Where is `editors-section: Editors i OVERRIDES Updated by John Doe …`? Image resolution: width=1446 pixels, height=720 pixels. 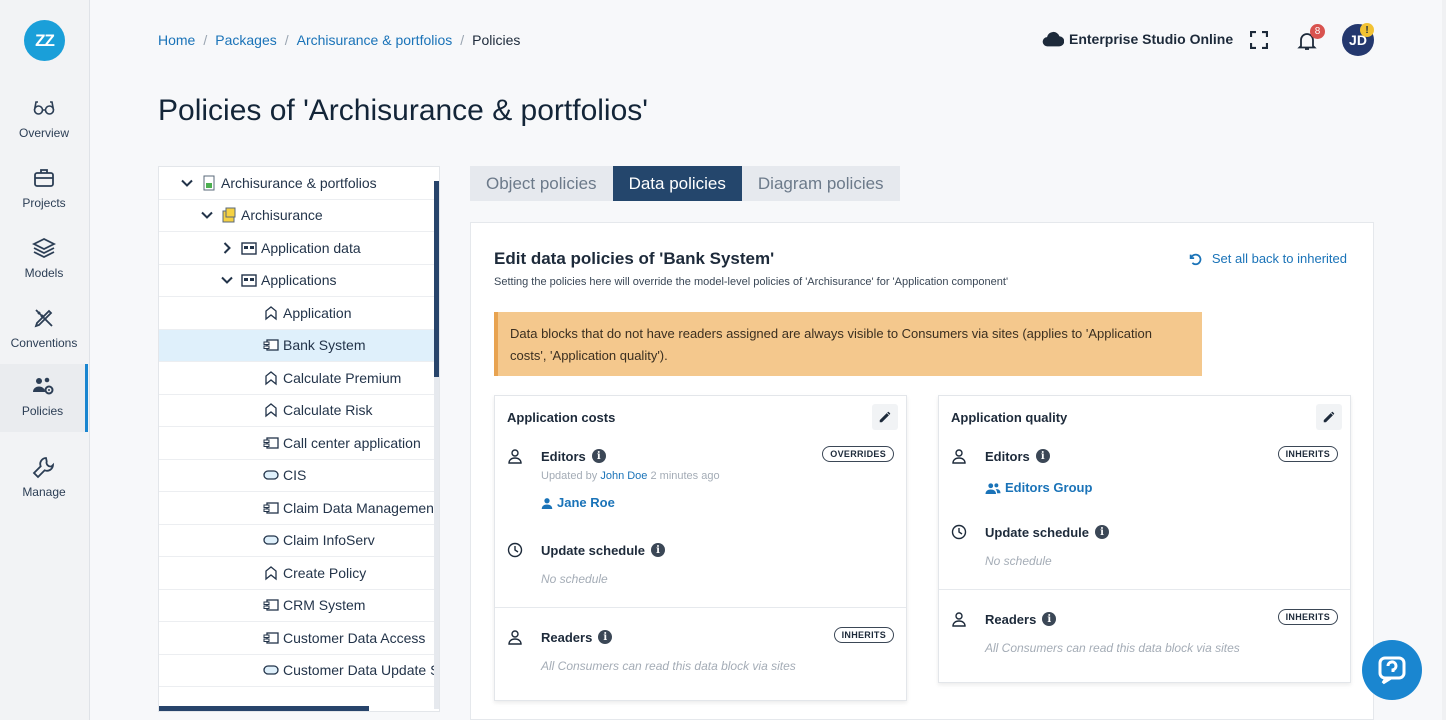 editors-section: Editors i OVERRIDES Updated by John Doe … is located at coordinates (700, 478).